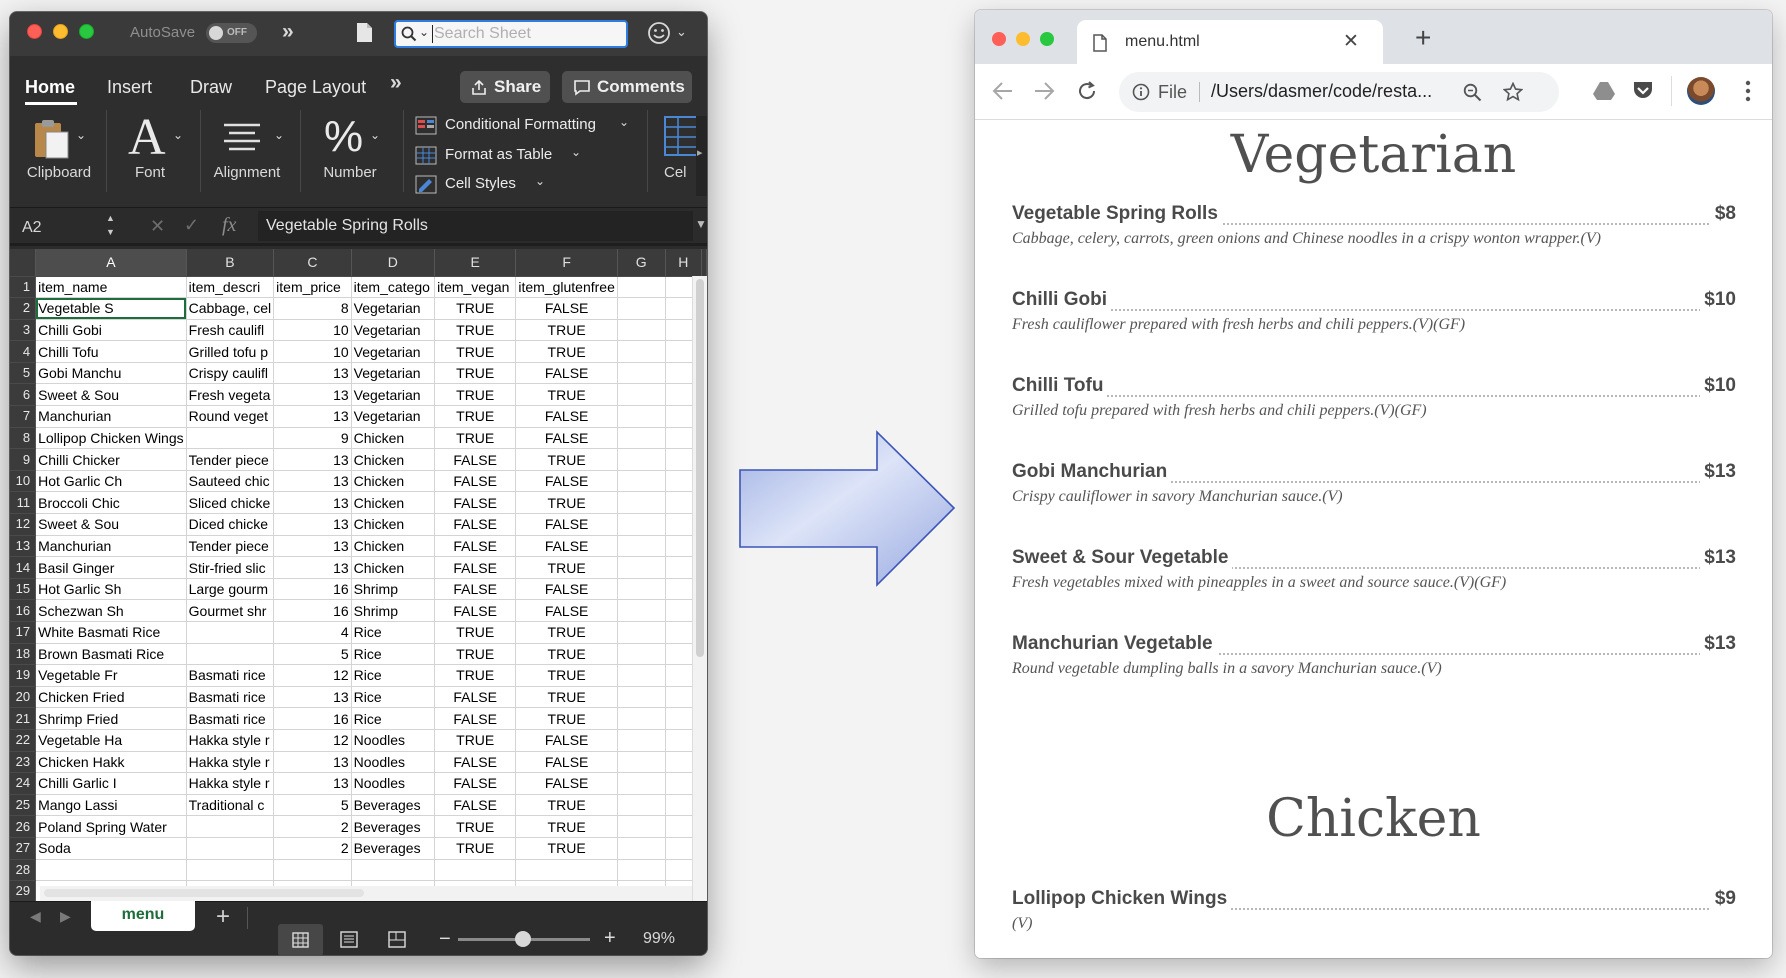 Image resolution: width=1786 pixels, height=978 pixels. What do you see at coordinates (230, 524) in the screenshot?
I see `cell: Diced chicke` at bounding box center [230, 524].